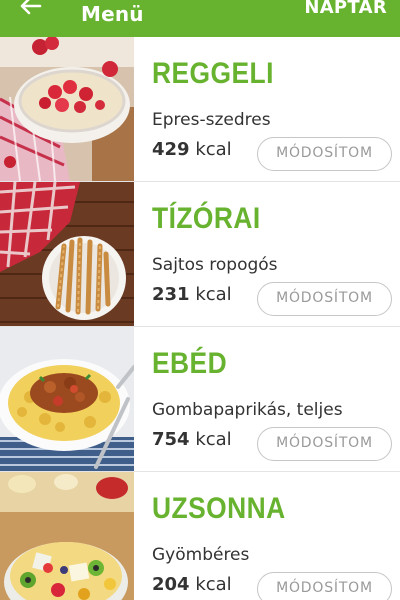 This screenshot has height=600, width=400. What do you see at coordinates (201, 555) in the screenshot?
I see `meal-description: Gyömbéres` at bounding box center [201, 555].